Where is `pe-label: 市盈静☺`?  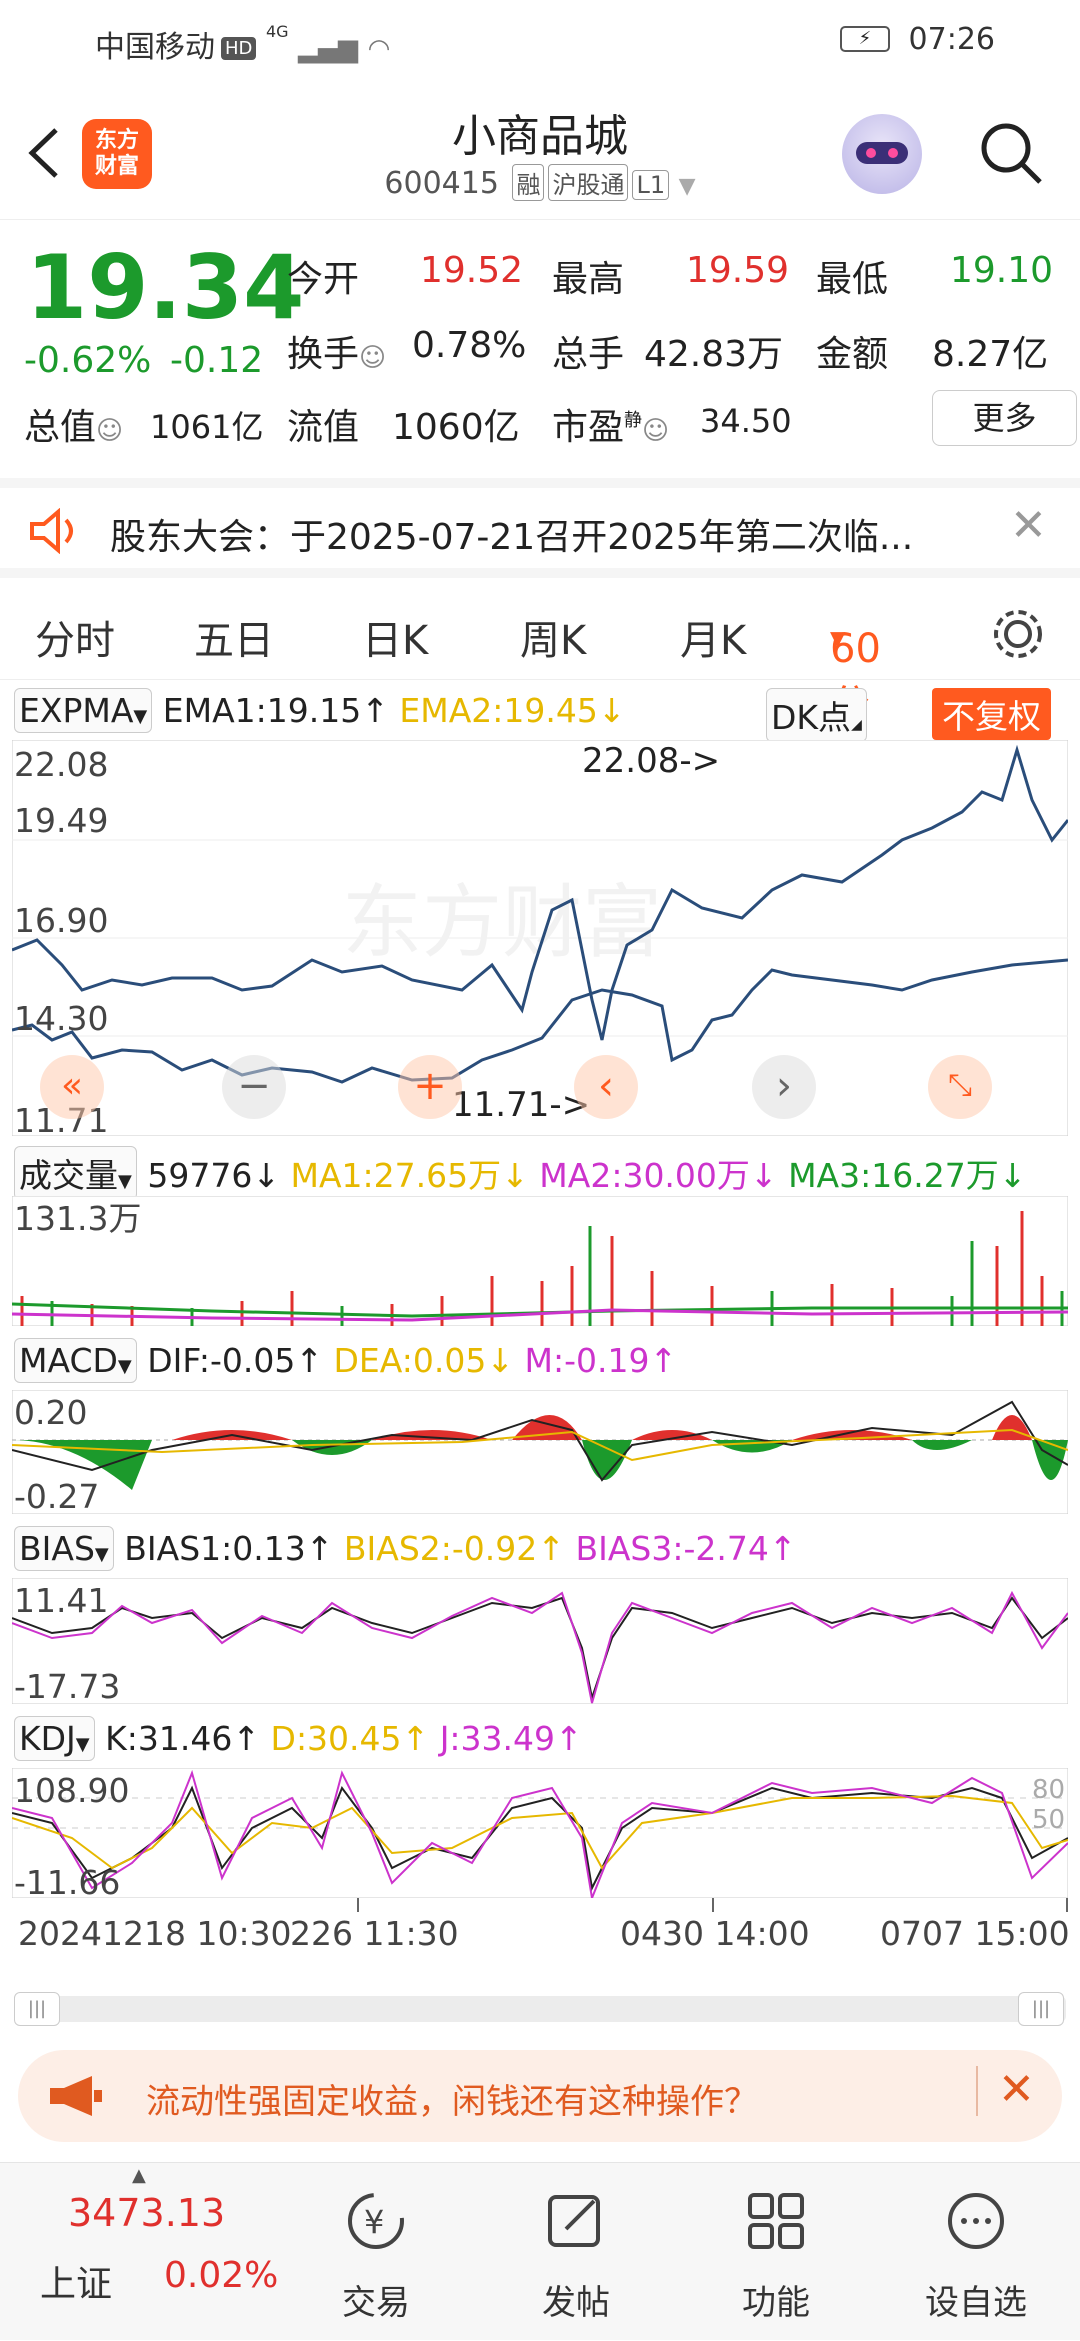
pe-label: 市盈静☺ is located at coordinates (611, 427).